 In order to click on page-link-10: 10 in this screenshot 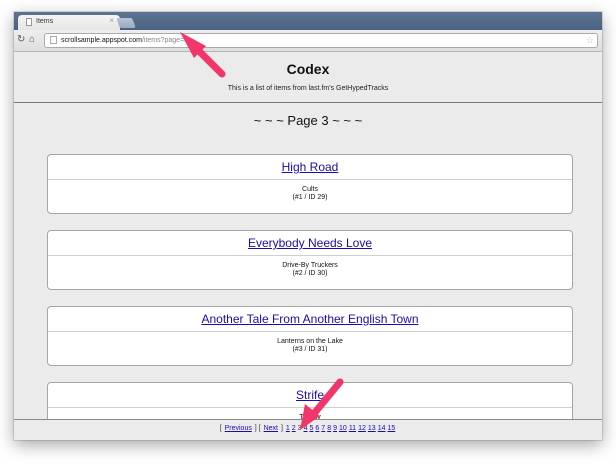, I will do `click(343, 428)`.